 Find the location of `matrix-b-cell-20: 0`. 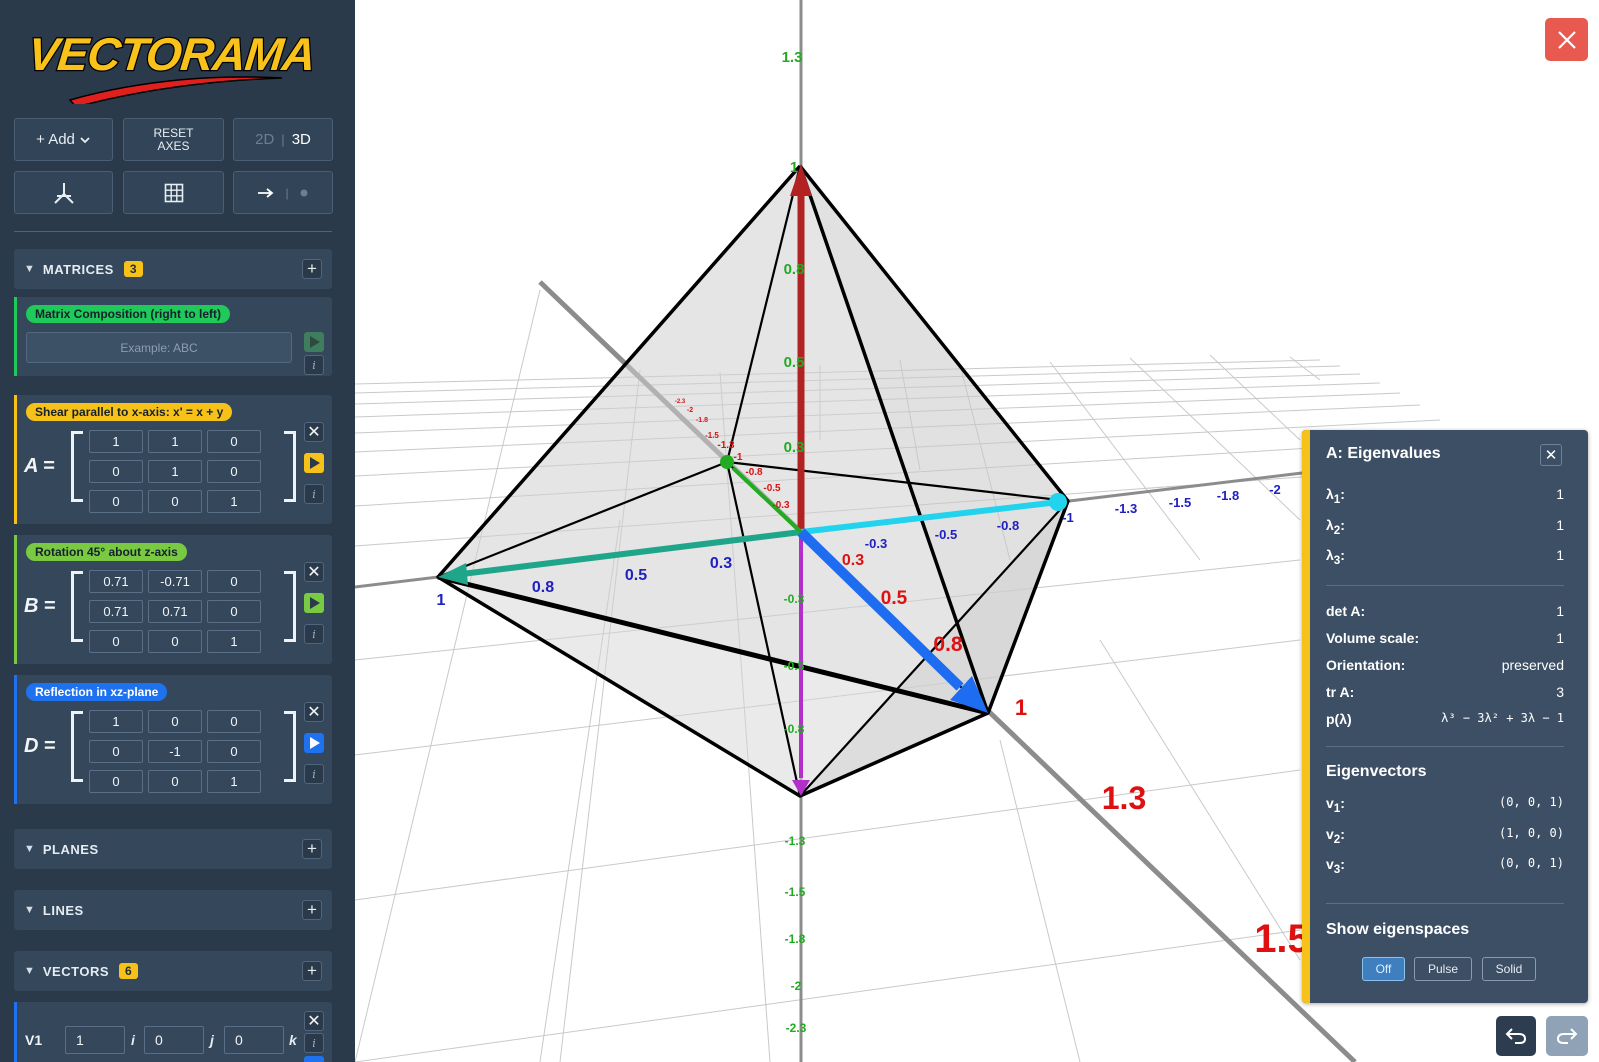

matrix-b-cell-20: 0 is located at coordinates (116, 641).